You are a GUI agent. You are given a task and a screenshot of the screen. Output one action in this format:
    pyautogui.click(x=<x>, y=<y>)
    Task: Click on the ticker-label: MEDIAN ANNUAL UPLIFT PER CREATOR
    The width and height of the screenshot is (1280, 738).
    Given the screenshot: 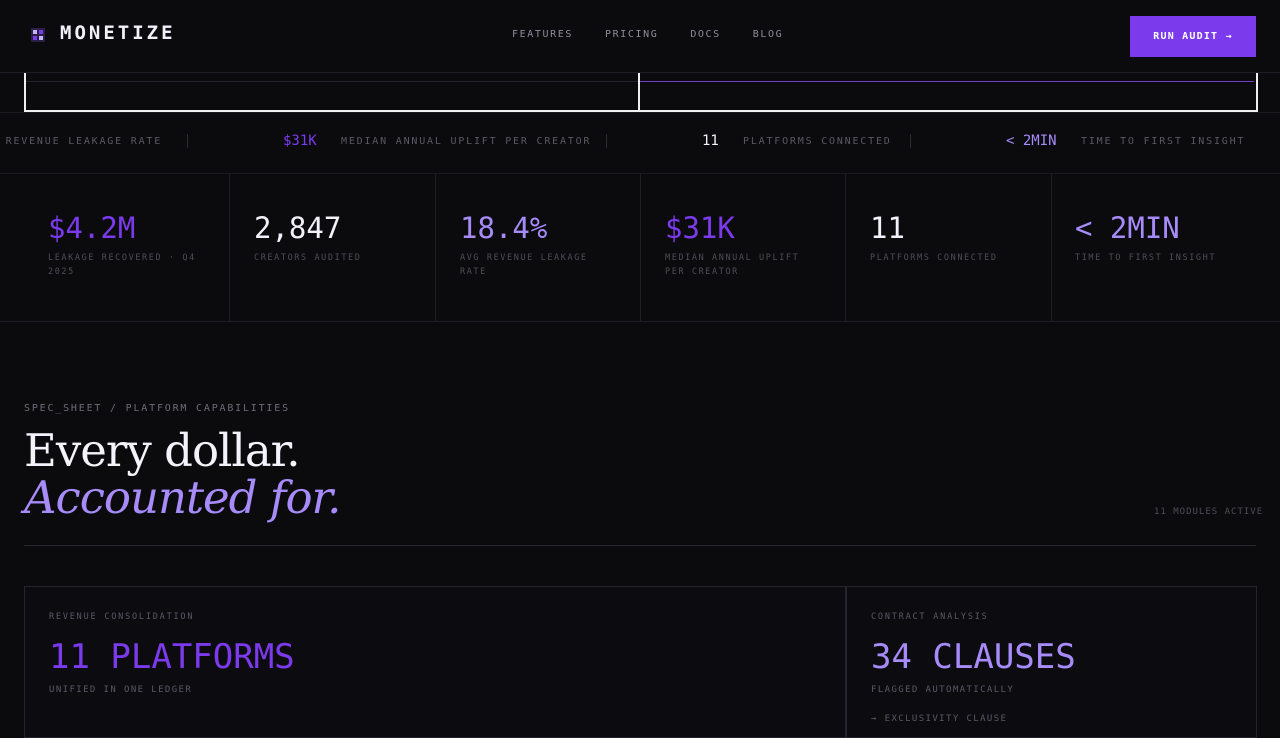 What is the action you would take?
    pyautogui.click(x=466, y=141)
    